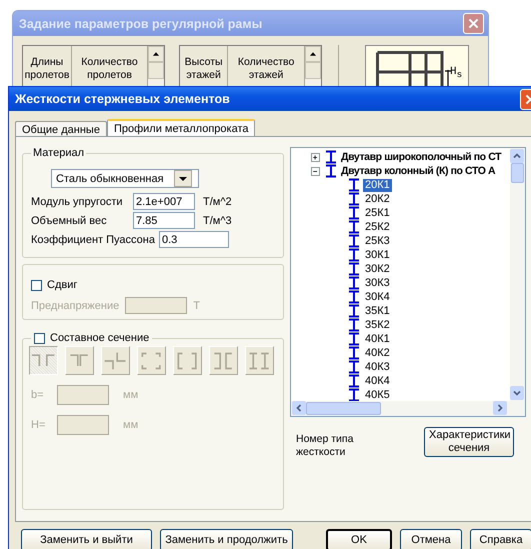 The height and width of the screenshot is (549, 531). Describe the element at coordinates (164, 220) in the screenshot. I see `input-field: 7.85` at that location.